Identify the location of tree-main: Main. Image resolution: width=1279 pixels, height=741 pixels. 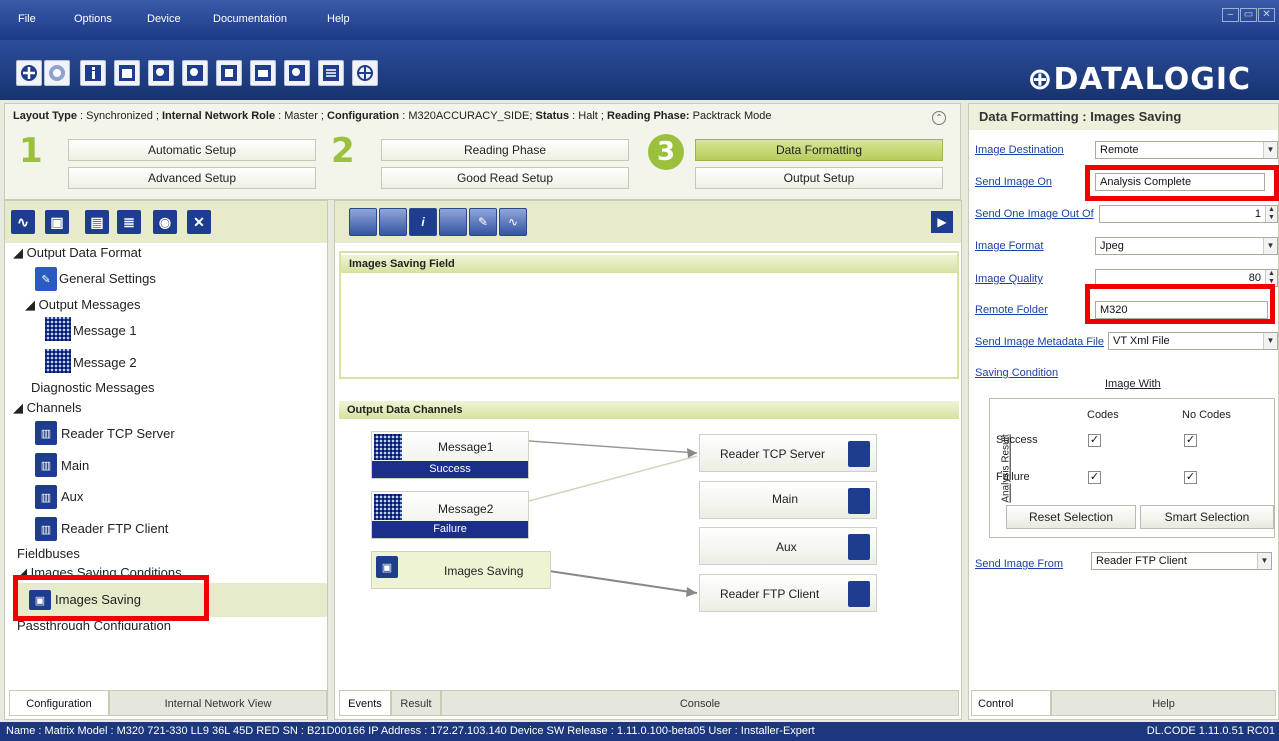
(75, 465).